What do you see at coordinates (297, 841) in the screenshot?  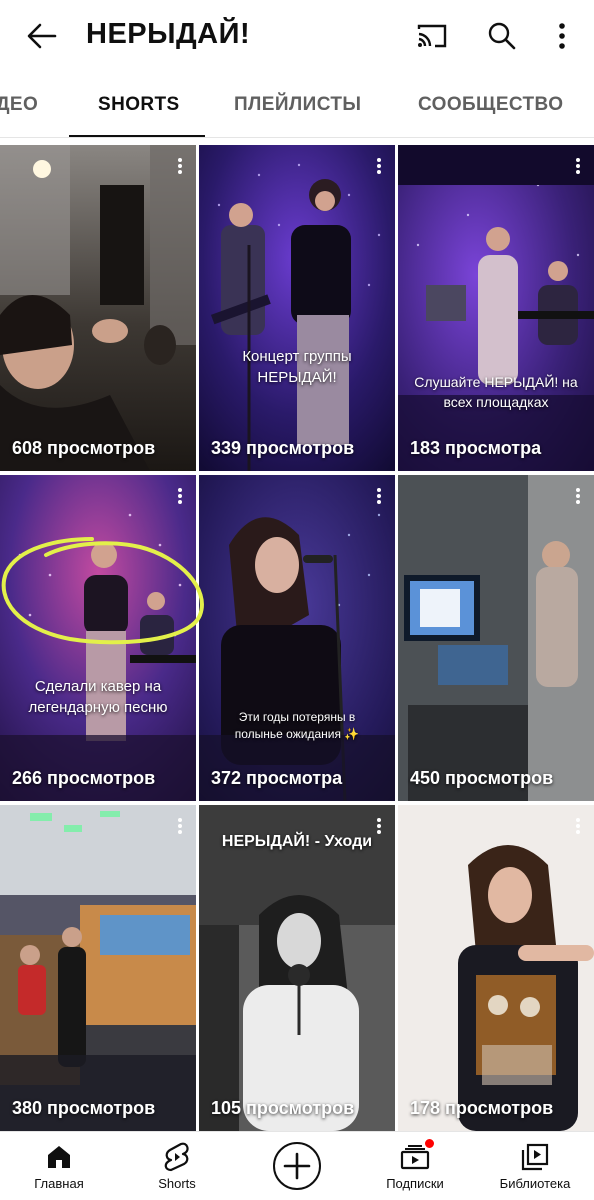 I see `short-caption: НЕРЫДАЙ! - Уходи` at bounding box center [297, 841].